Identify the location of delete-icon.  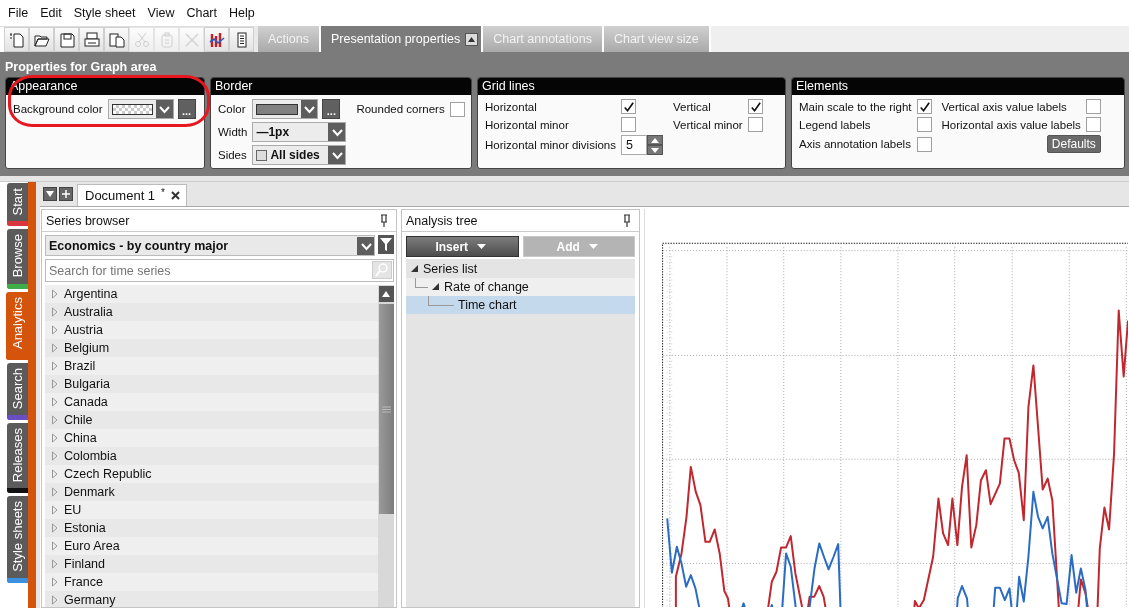
(191, 39).